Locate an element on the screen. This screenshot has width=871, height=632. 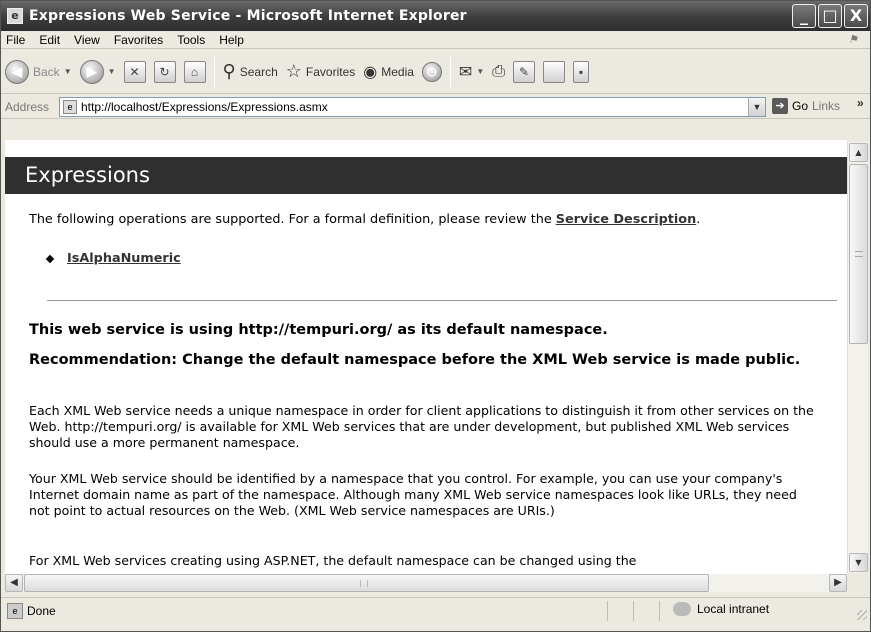
media-icon: ◉ is located at coordinates (370, 72).